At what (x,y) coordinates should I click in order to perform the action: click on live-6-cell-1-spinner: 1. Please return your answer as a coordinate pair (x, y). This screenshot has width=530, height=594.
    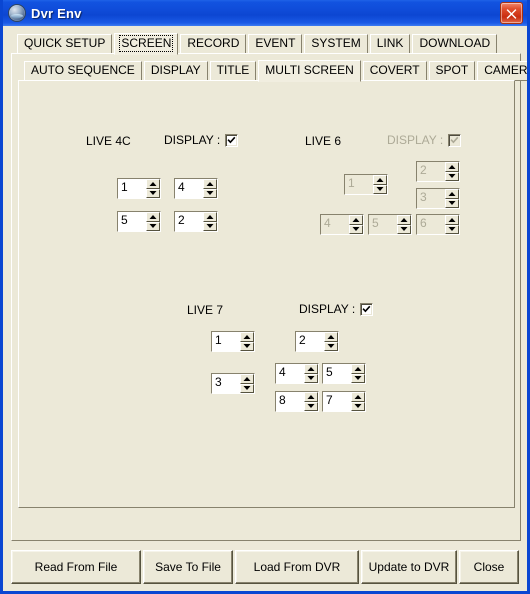
    Looking at the image, I should click on (366, 184).